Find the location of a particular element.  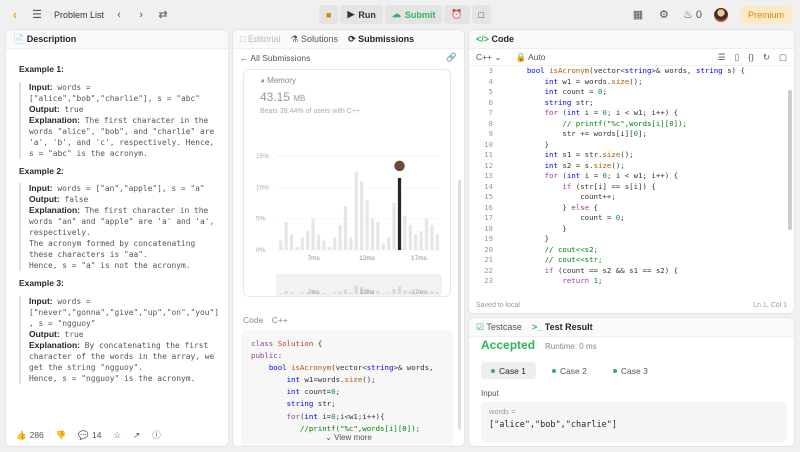

tab-submissions: ⟳ Submissions is located at coordinates (381, 39).